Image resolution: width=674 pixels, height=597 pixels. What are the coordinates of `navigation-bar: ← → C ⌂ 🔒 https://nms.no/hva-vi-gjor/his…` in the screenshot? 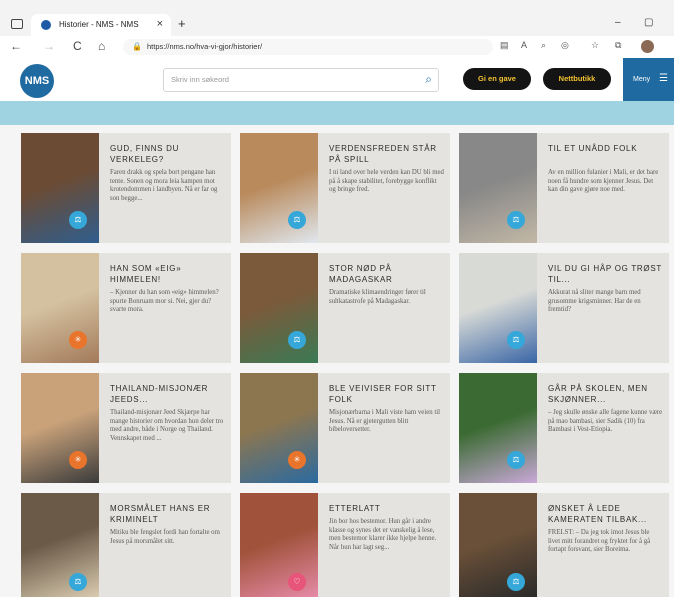 It's located at (337, 47).